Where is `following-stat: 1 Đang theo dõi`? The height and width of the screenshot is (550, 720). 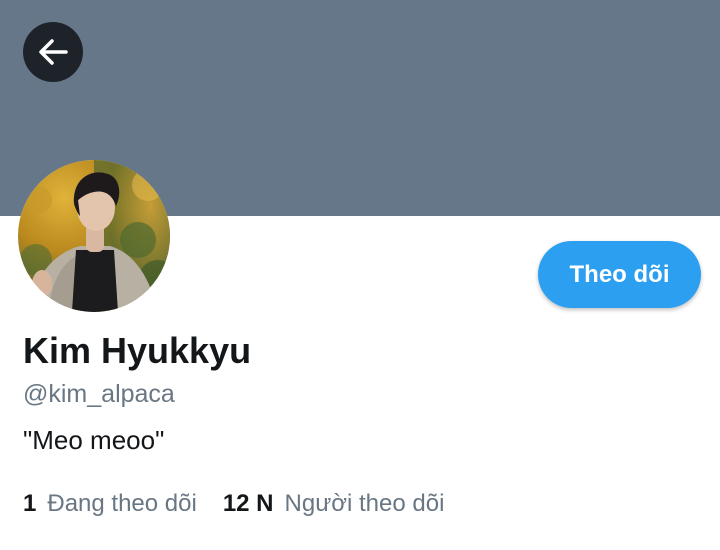
following-stat: 1 Đang theo dõi is located at coordinates (110, 504).